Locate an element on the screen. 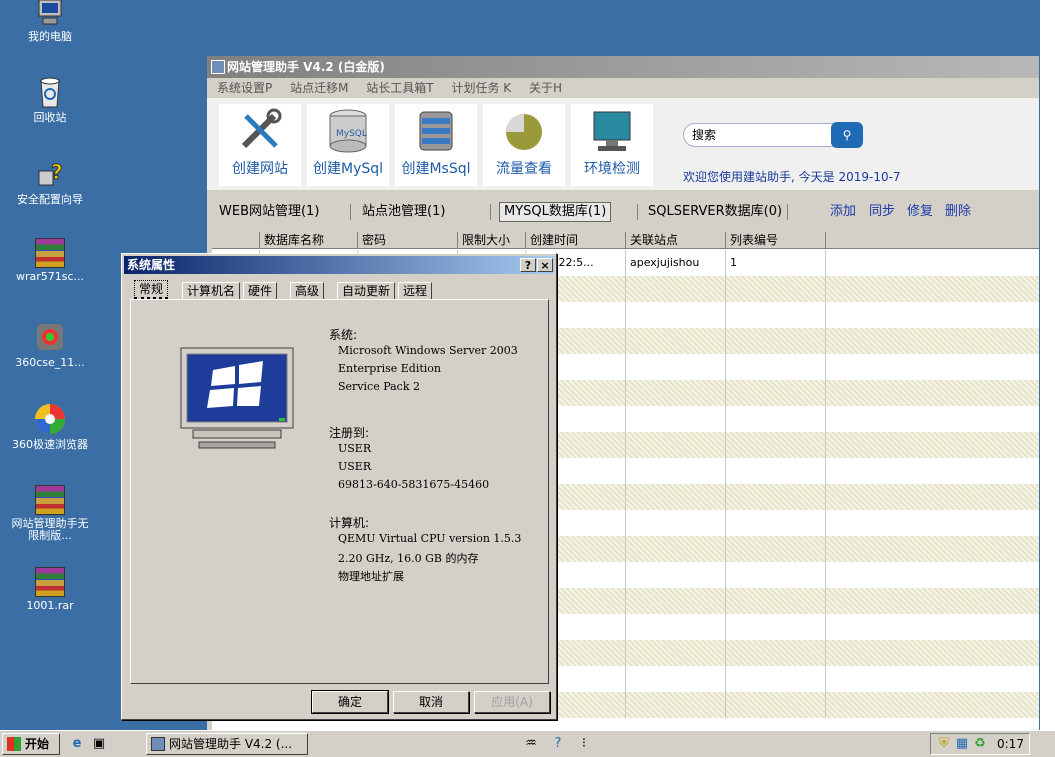 The image size is (1055, 757). start-button: 开始 is located at coordinates (31, 744).